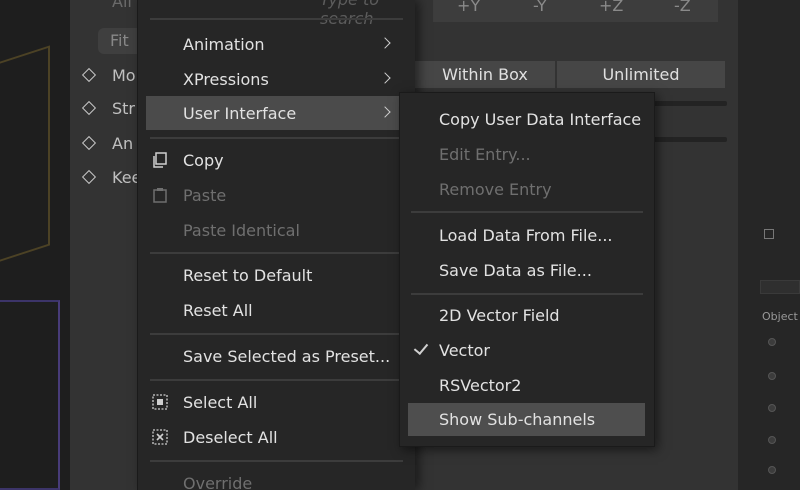 This screenshot has height=490, width=800. I want to click on menu-item-xpressions: XPressions, so click(276, 79).